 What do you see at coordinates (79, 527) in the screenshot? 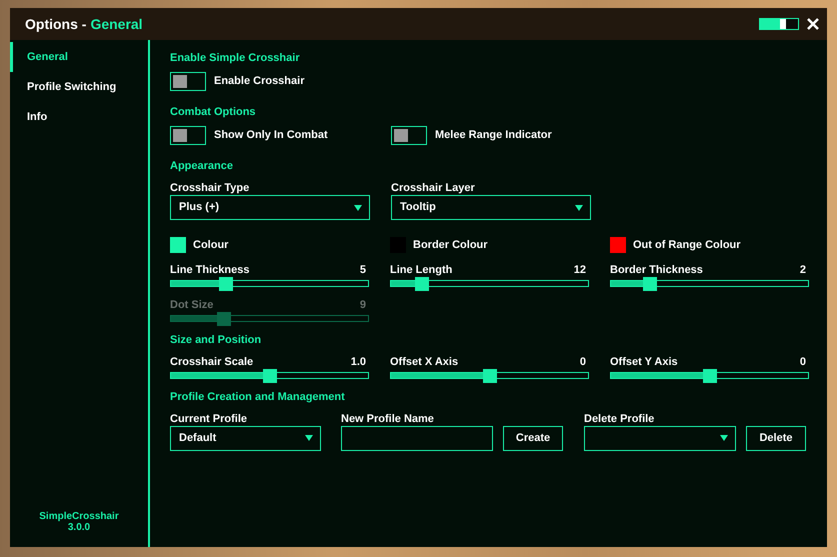
I see `version-text: 3.0.0` at bounding box center [79, 527].